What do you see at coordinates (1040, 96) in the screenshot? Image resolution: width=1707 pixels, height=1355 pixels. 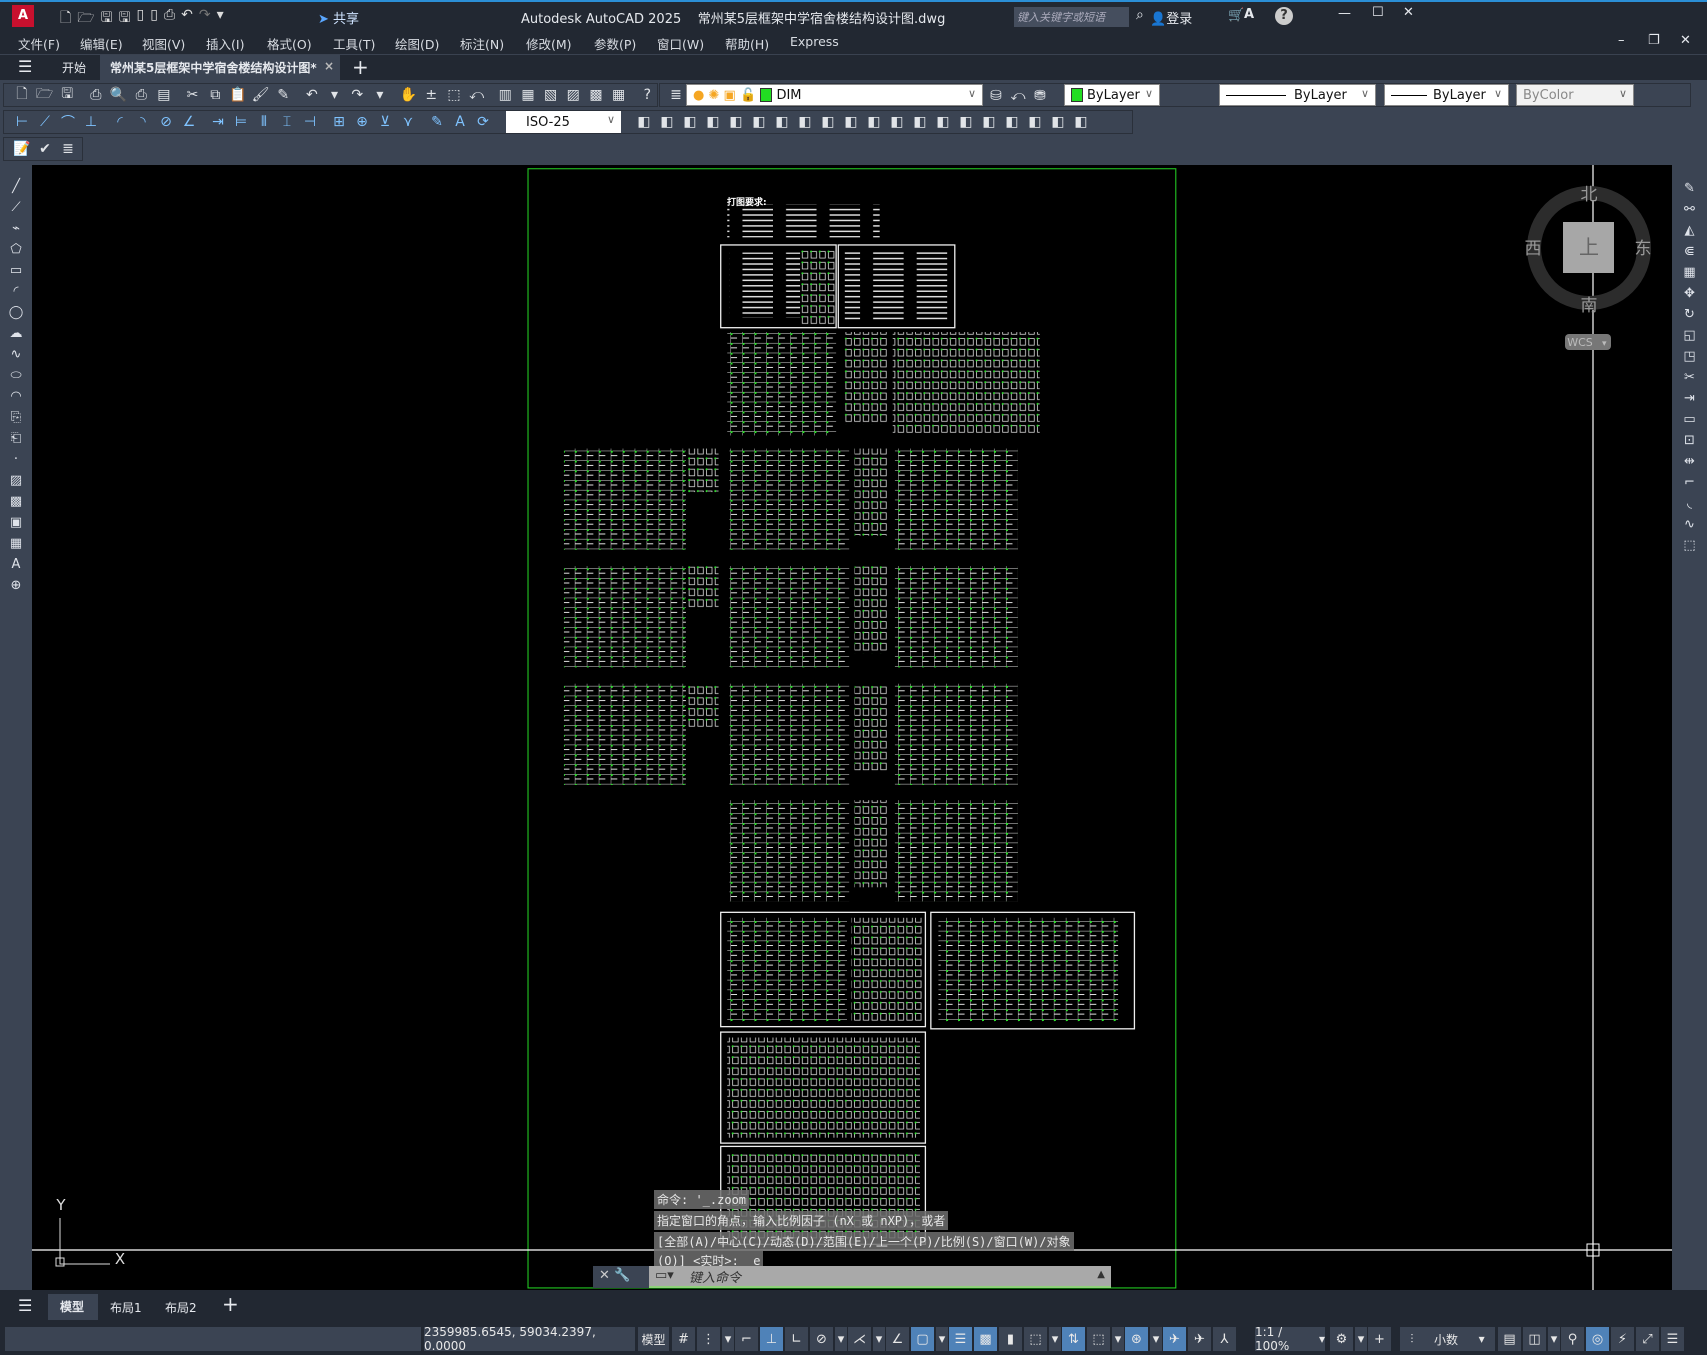 I see `layer-states-icon: ⛃` at bounding box center [1040, 96].